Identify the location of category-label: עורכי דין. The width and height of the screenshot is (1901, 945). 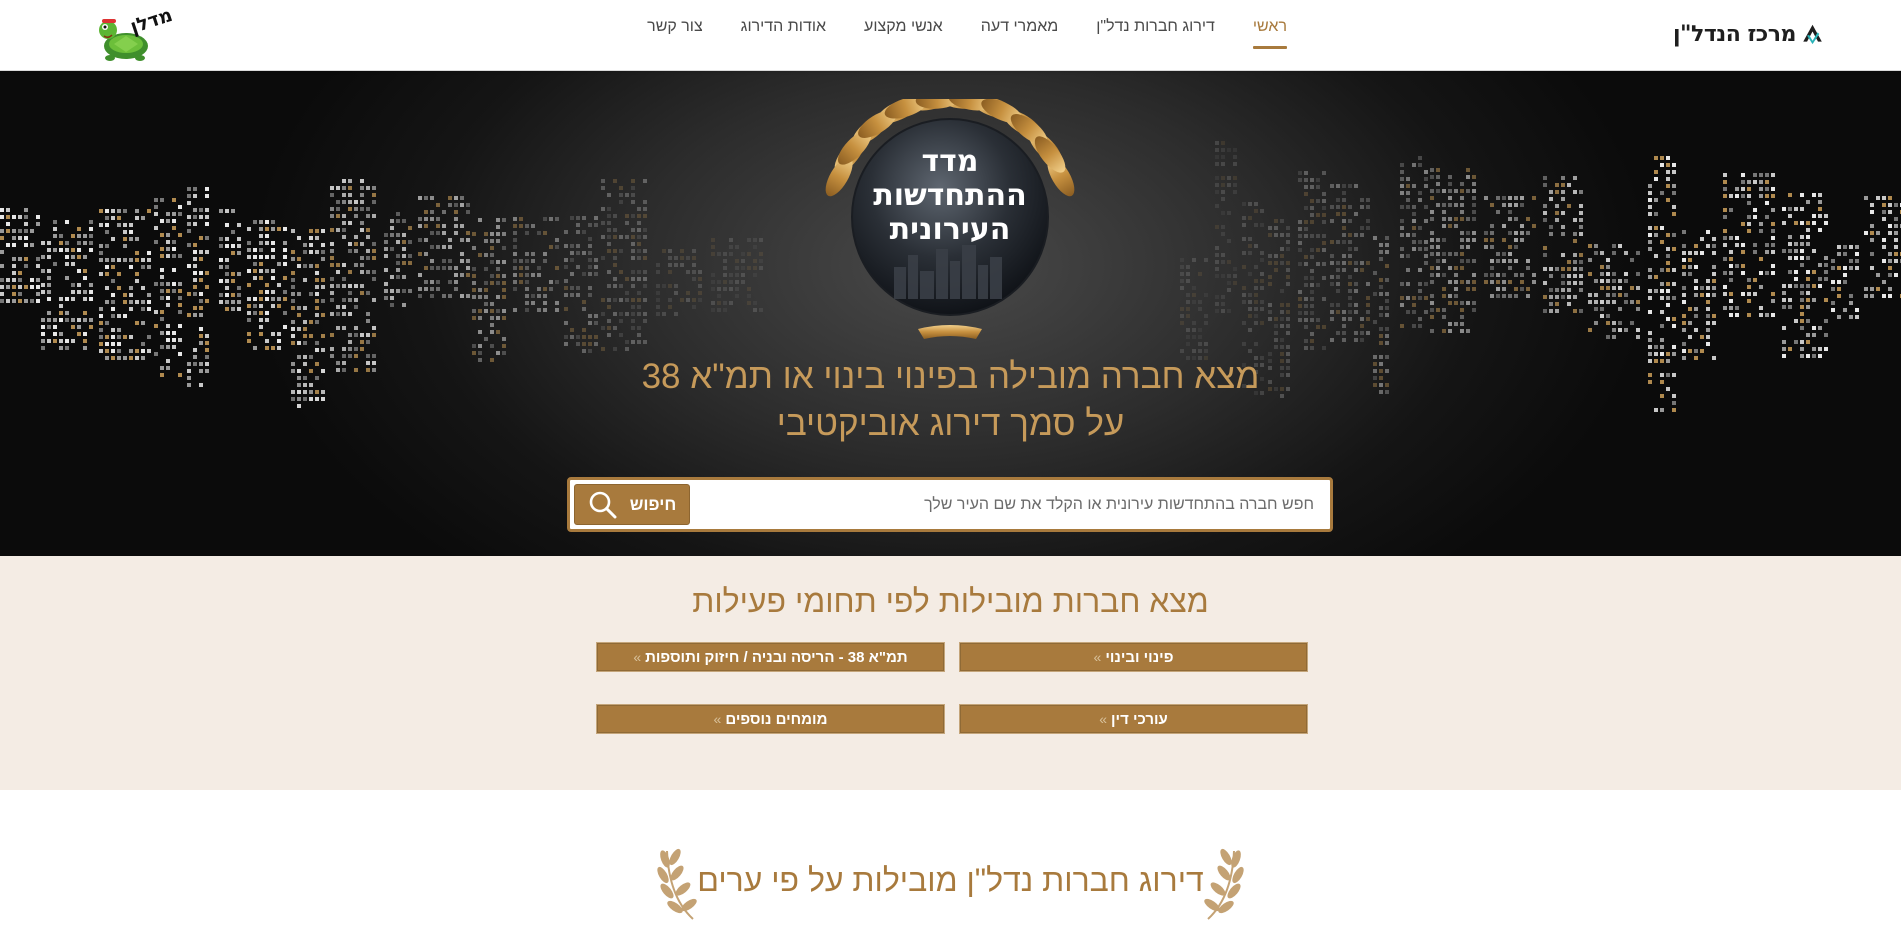
(1139, 719).